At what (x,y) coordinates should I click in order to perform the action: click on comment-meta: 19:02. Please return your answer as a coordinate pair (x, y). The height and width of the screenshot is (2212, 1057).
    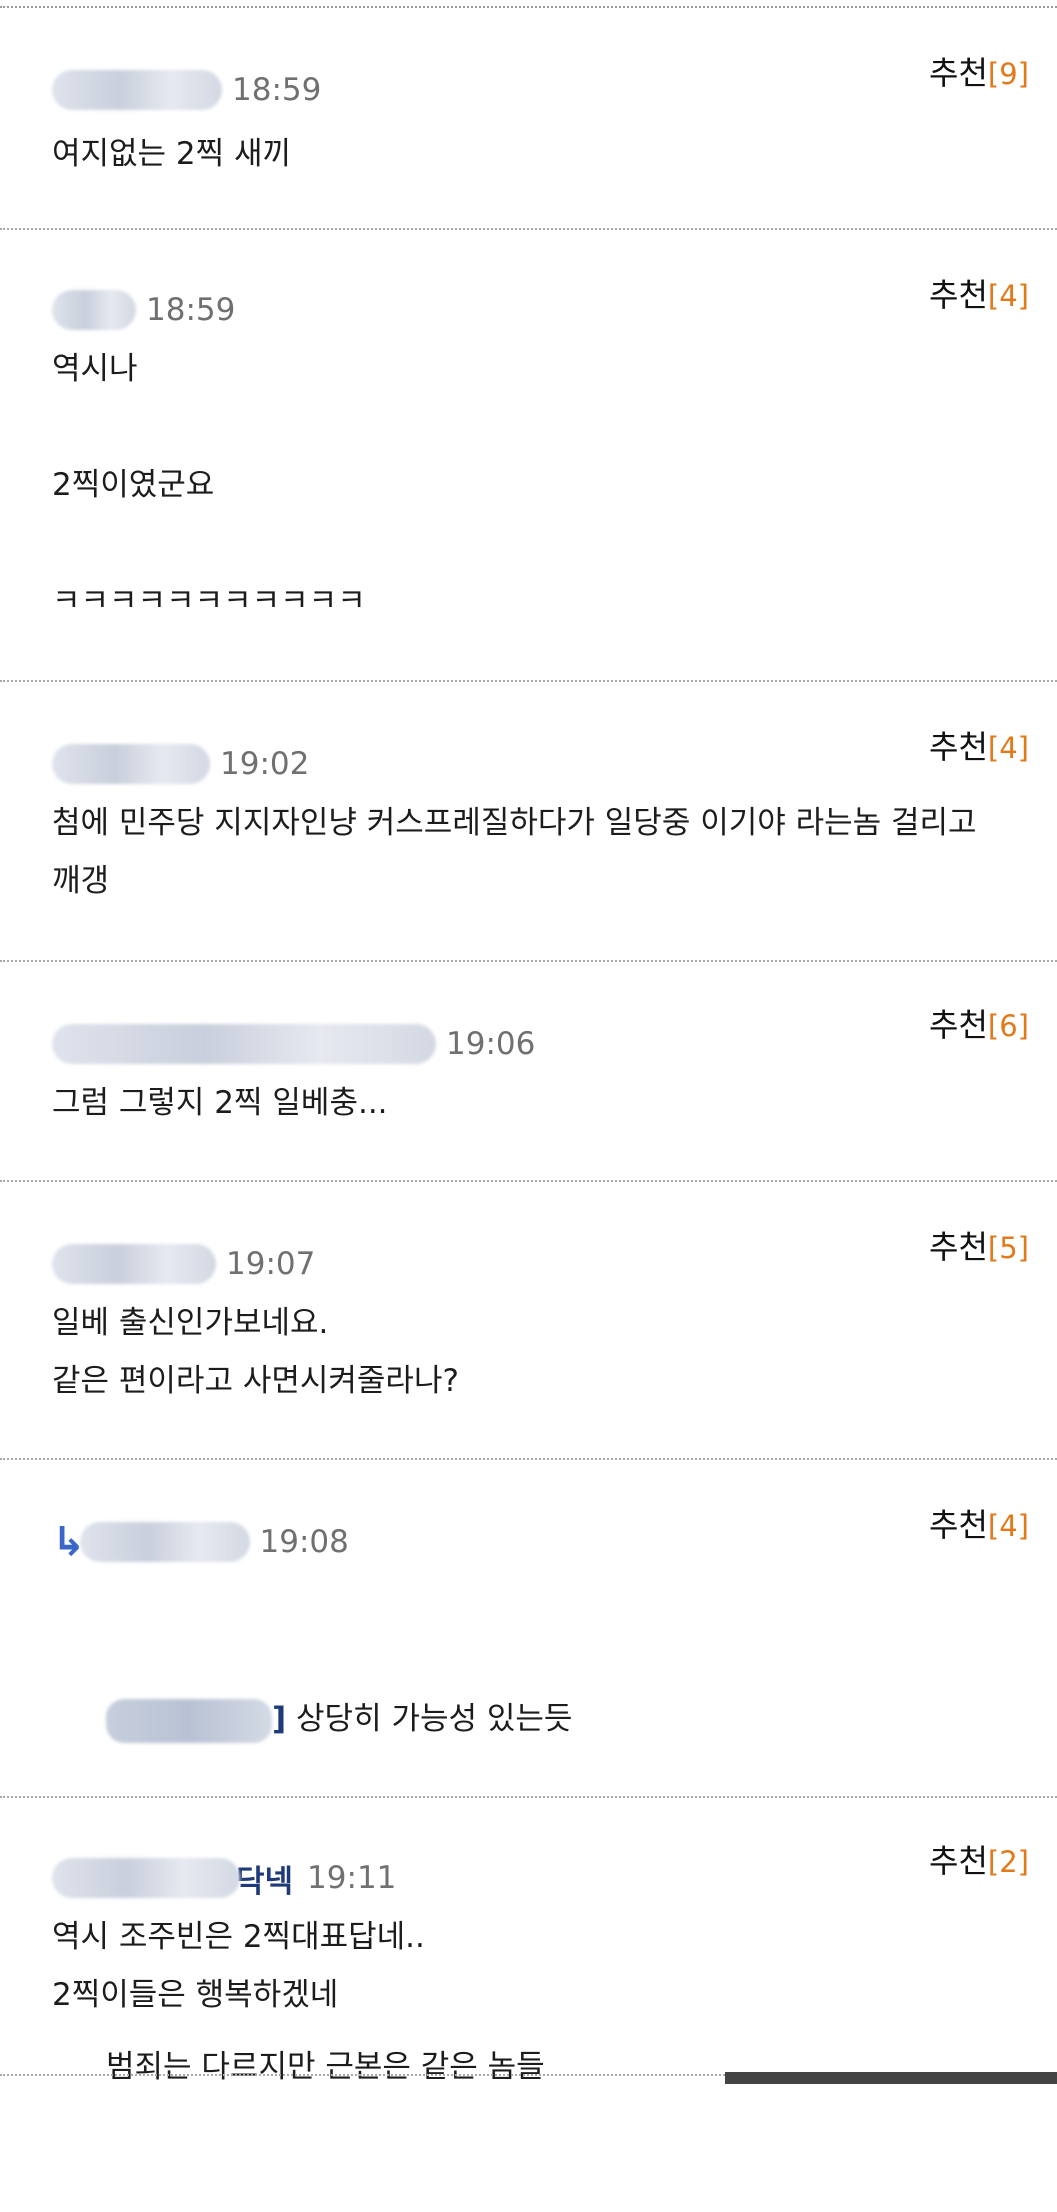
    Looking at the image, I should click on (180, 764).